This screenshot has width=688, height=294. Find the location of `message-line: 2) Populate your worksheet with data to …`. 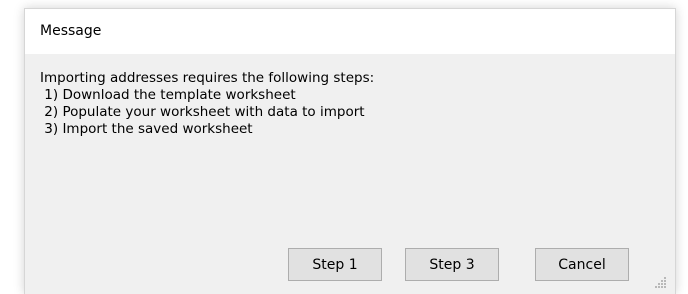

message-line: 2) Populate your worksheet with data to … is located at coordinates (202, 112).